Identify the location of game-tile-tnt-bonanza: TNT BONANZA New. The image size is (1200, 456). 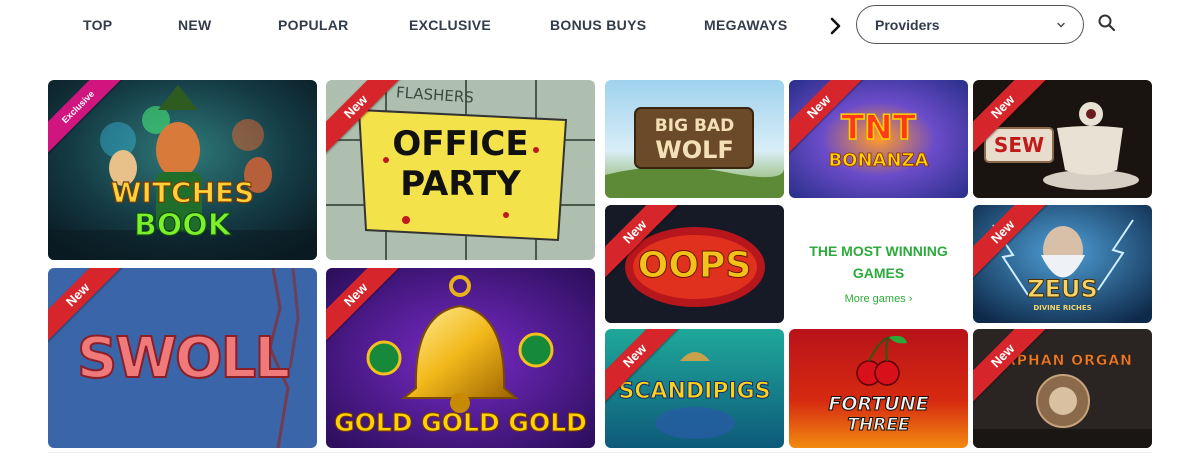
(878, 139).